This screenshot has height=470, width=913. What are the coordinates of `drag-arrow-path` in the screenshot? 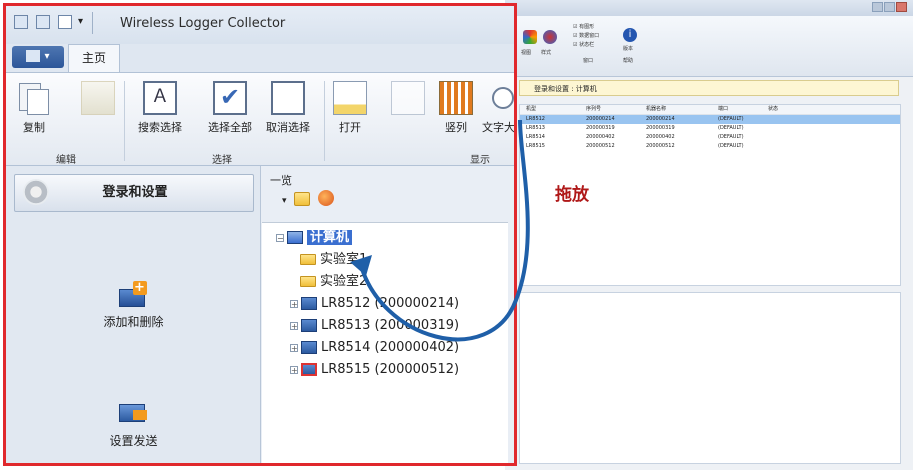 It's located at (444, 230).